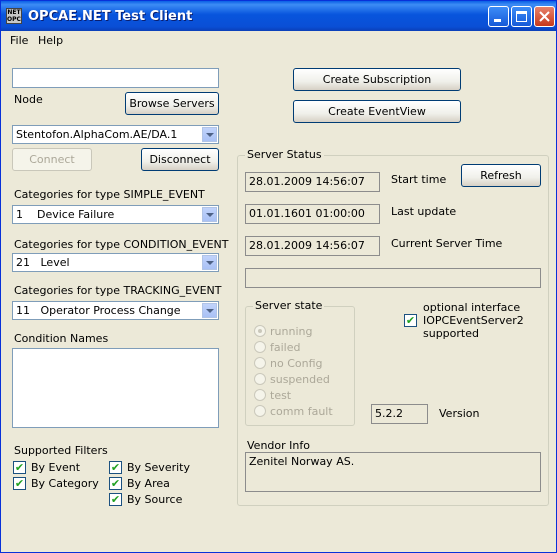  I want to click on version-label: Version, so click(459, 413).